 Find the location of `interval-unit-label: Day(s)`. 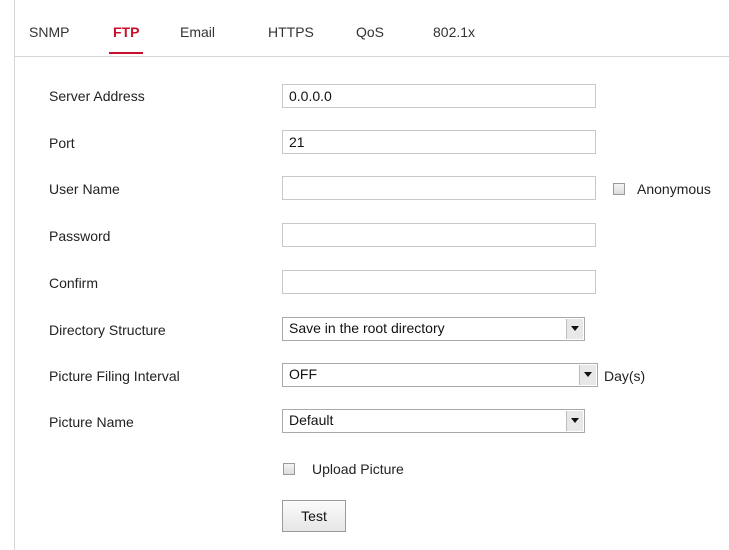

interval-unit-label: Day(s) is located at coordinates (625, 376).